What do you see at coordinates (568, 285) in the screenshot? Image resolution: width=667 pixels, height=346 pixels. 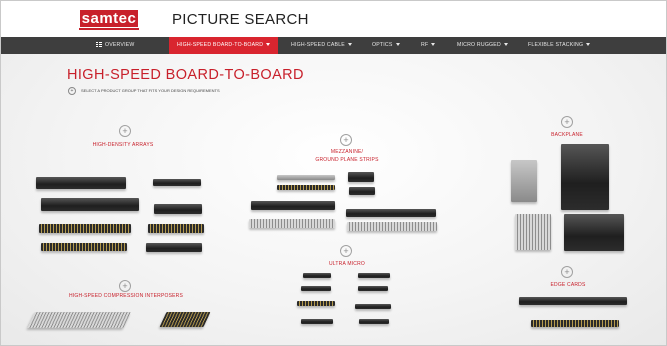 I see `group-label-edge-cards: EDGE CARDS` at bounding box center [568, 285].